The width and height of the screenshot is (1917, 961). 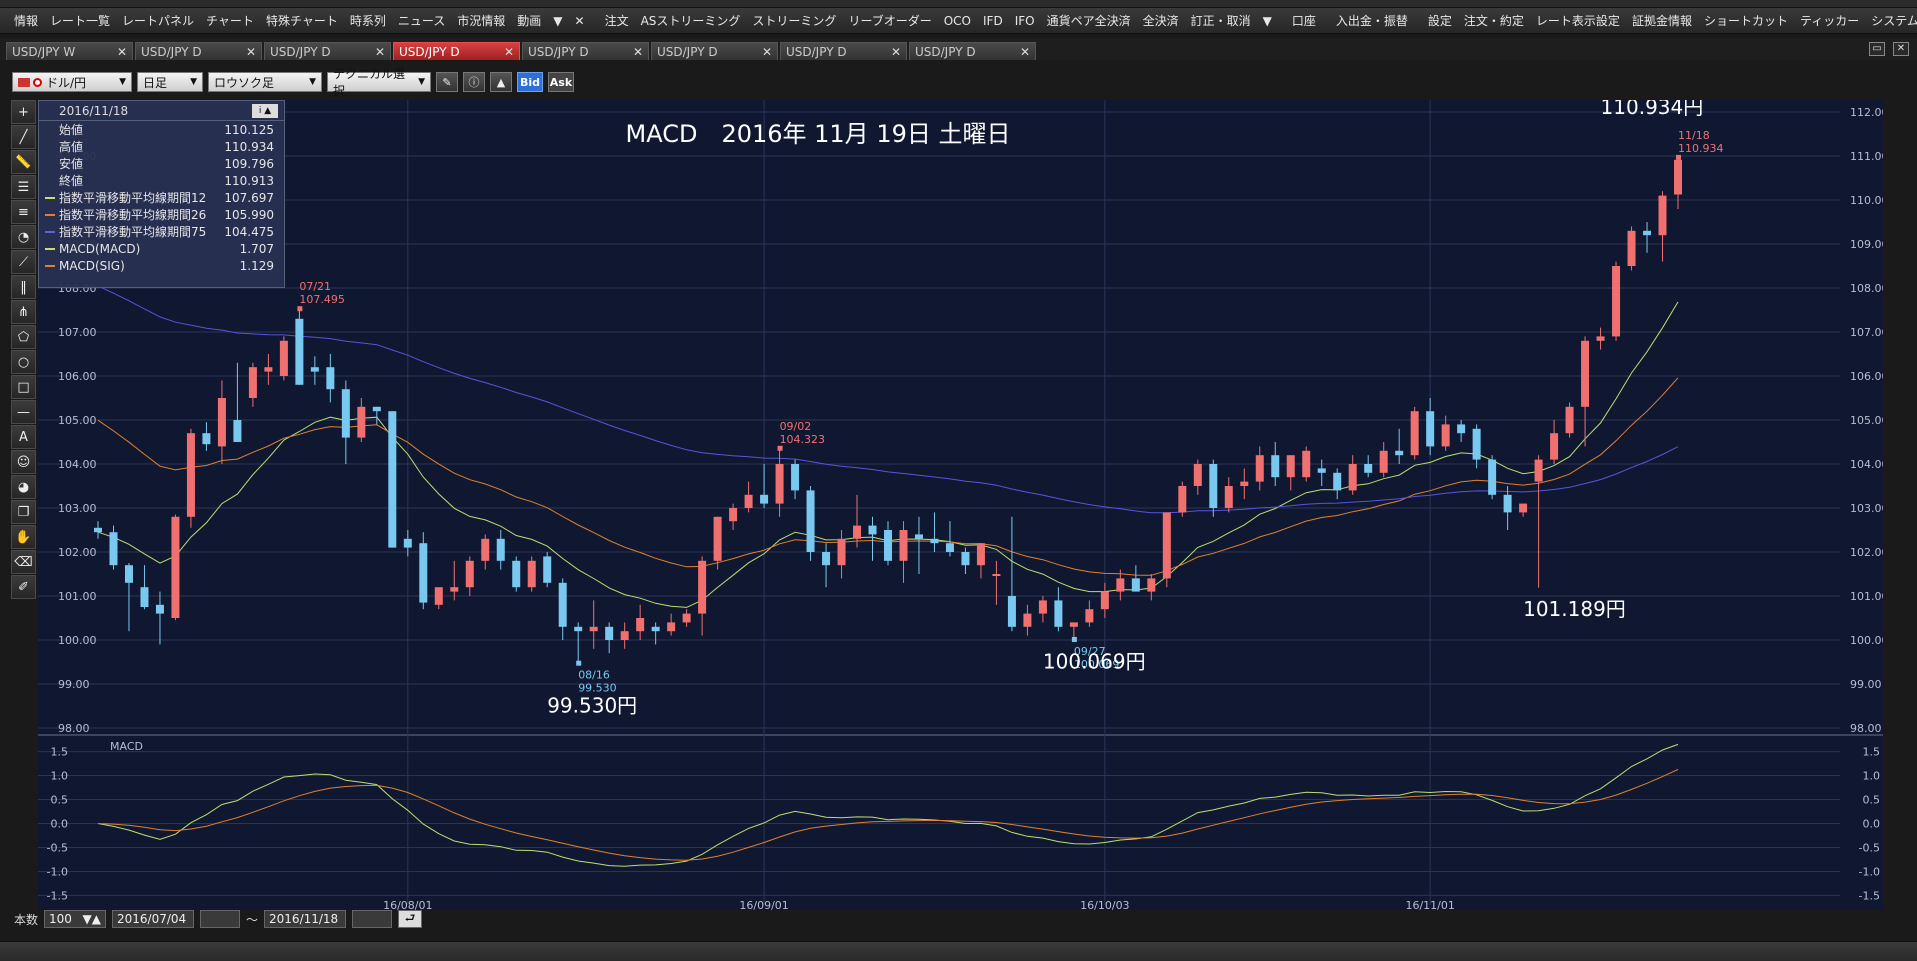 What do you see at coordinates (580, 20) in the screenshot?
I see `menu-item: ✕` at bounding box center [580, 20].